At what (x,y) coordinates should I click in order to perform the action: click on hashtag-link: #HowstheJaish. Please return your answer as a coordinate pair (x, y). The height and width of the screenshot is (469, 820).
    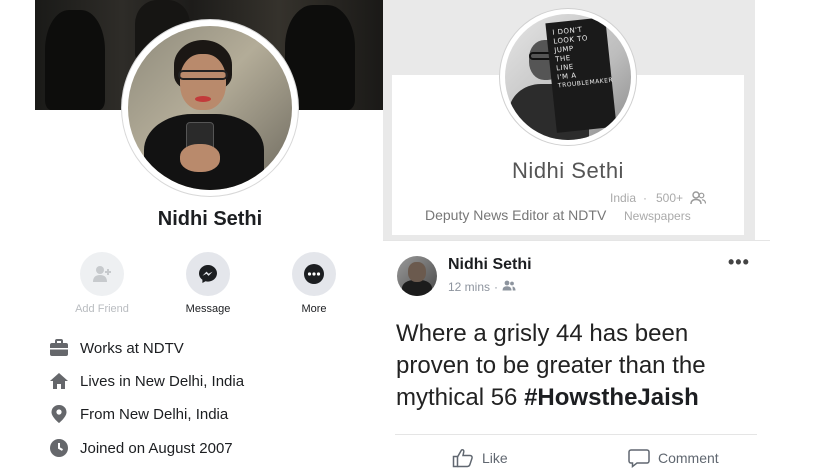
    Looking at the image, I should click on (611, 397).